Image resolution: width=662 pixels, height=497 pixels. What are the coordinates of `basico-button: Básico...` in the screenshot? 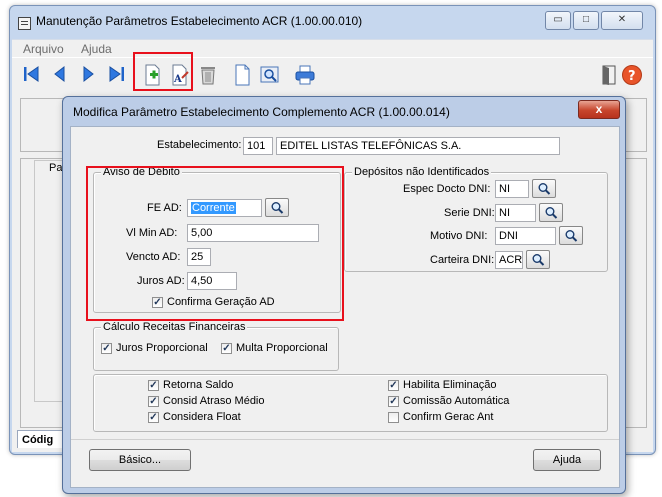 It's located at (140, 460).